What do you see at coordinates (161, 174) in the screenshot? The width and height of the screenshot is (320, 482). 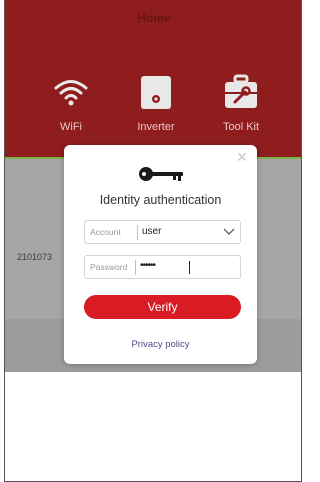 I see `key-icon` at bounding box center [161, 174].